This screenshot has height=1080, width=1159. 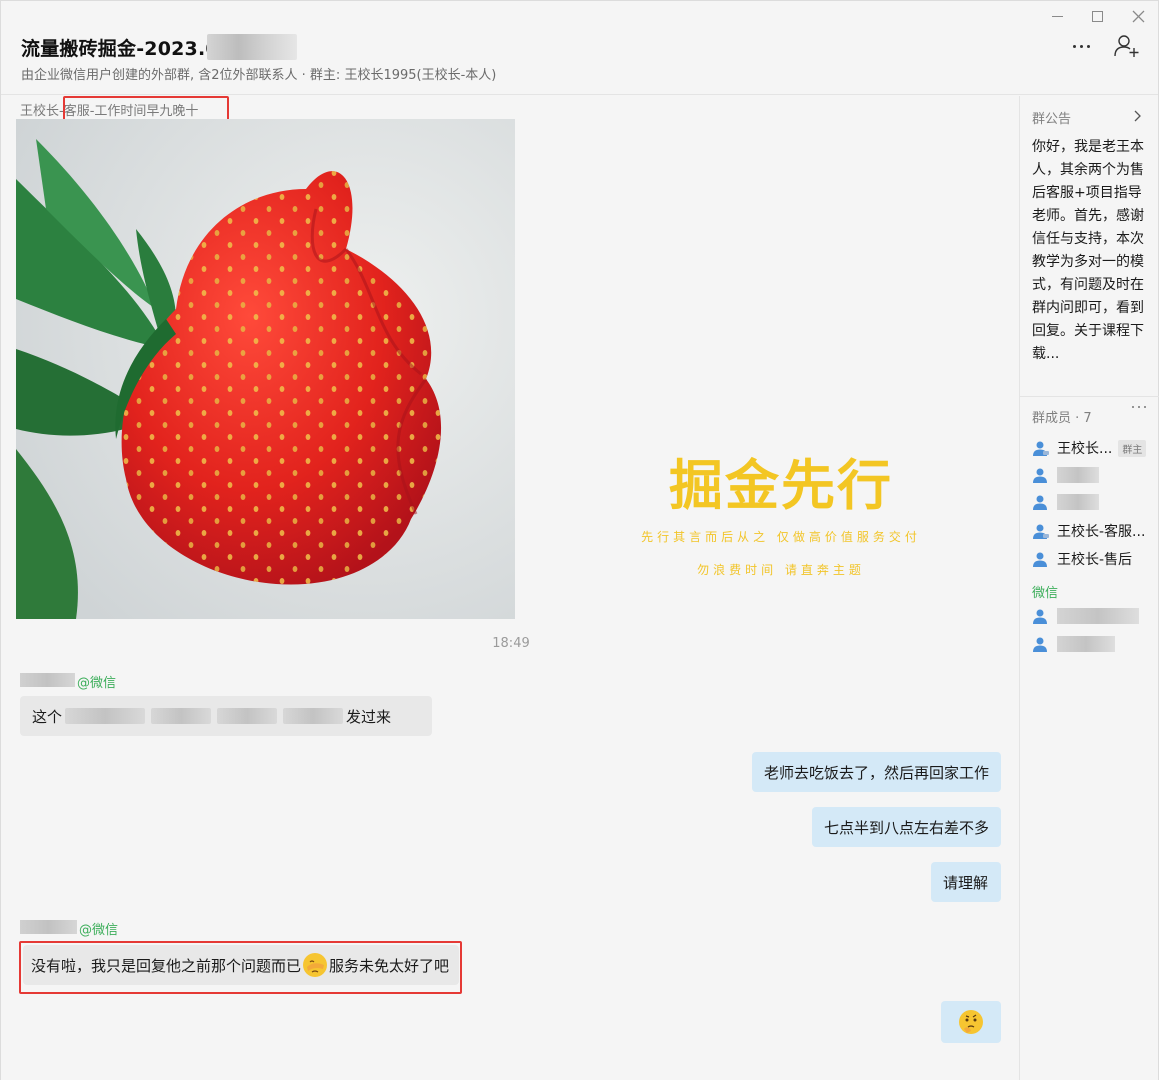 What do you see at coordinates (1094, 448) in the screenshot?
I see `member-item: 王校长... 群主` at bounding box center [1094, 448].